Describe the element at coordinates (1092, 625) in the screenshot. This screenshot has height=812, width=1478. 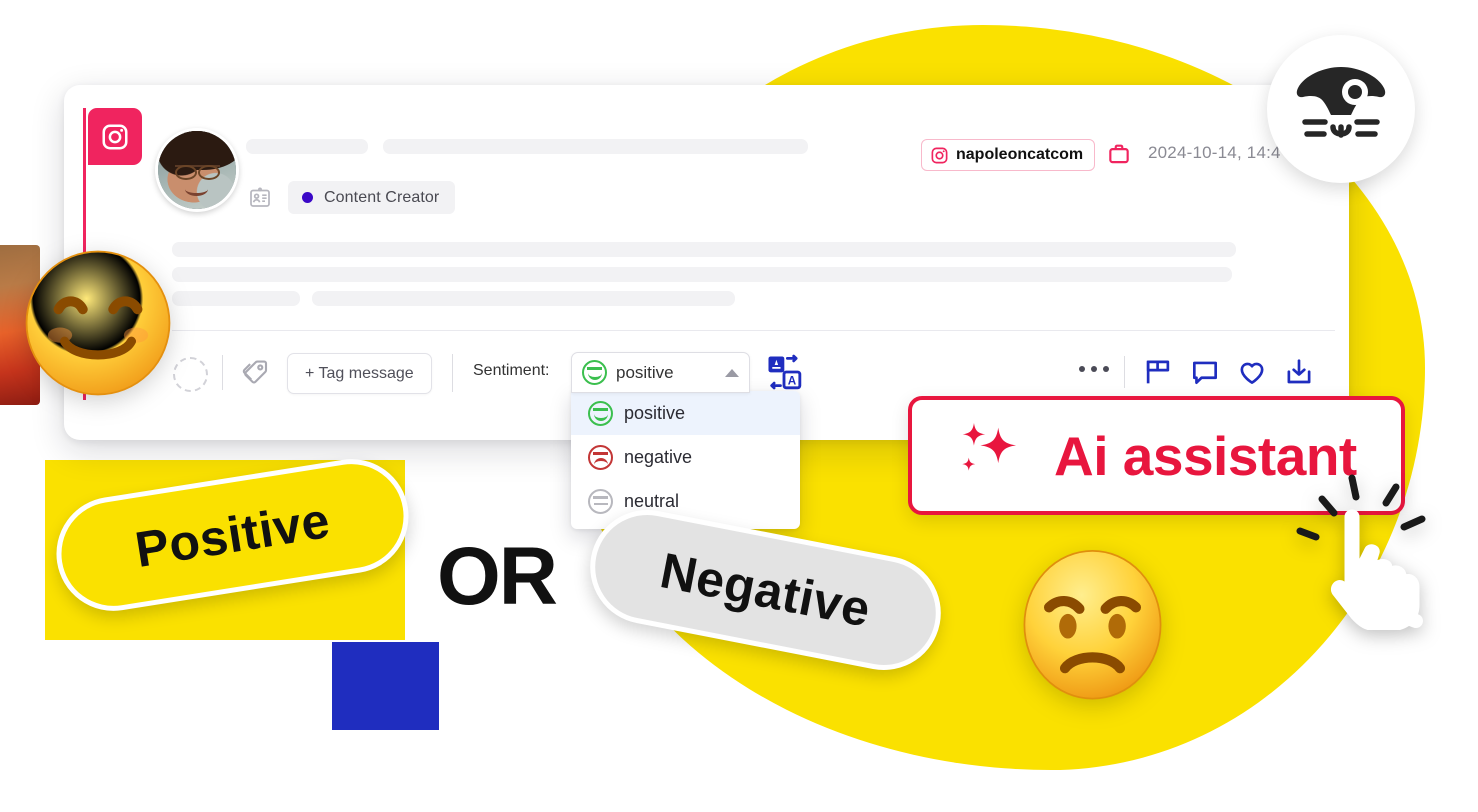
I see `angry-face-emoji` at that location.